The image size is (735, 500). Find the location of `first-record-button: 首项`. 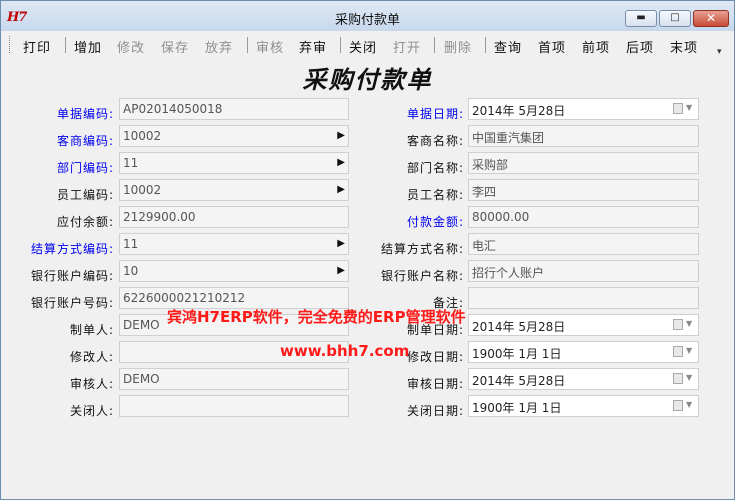

first-record-button: 首项 is located at coordinates (552, 46).